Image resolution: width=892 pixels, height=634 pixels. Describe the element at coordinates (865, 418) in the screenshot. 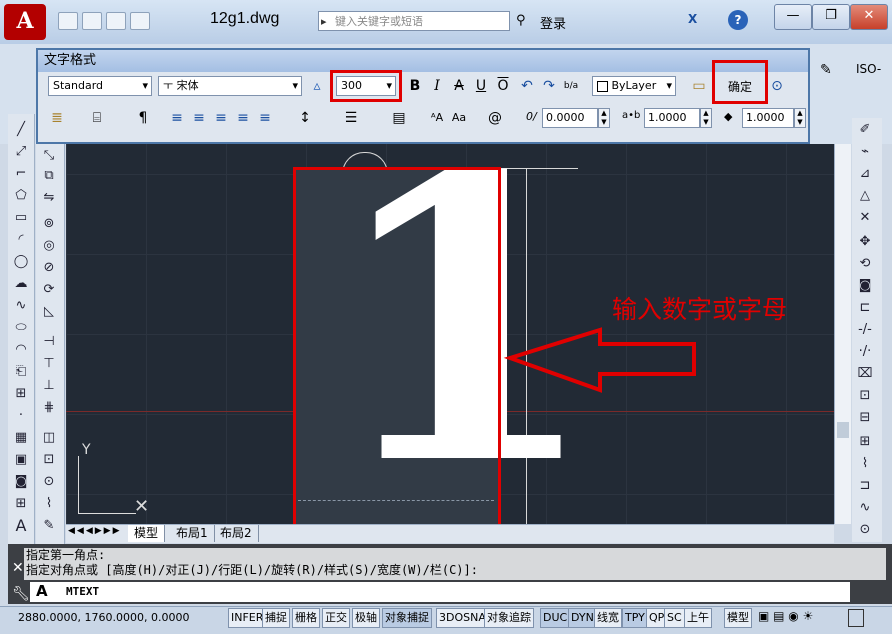

I see `none-snap-icon: ⊟` at that location.